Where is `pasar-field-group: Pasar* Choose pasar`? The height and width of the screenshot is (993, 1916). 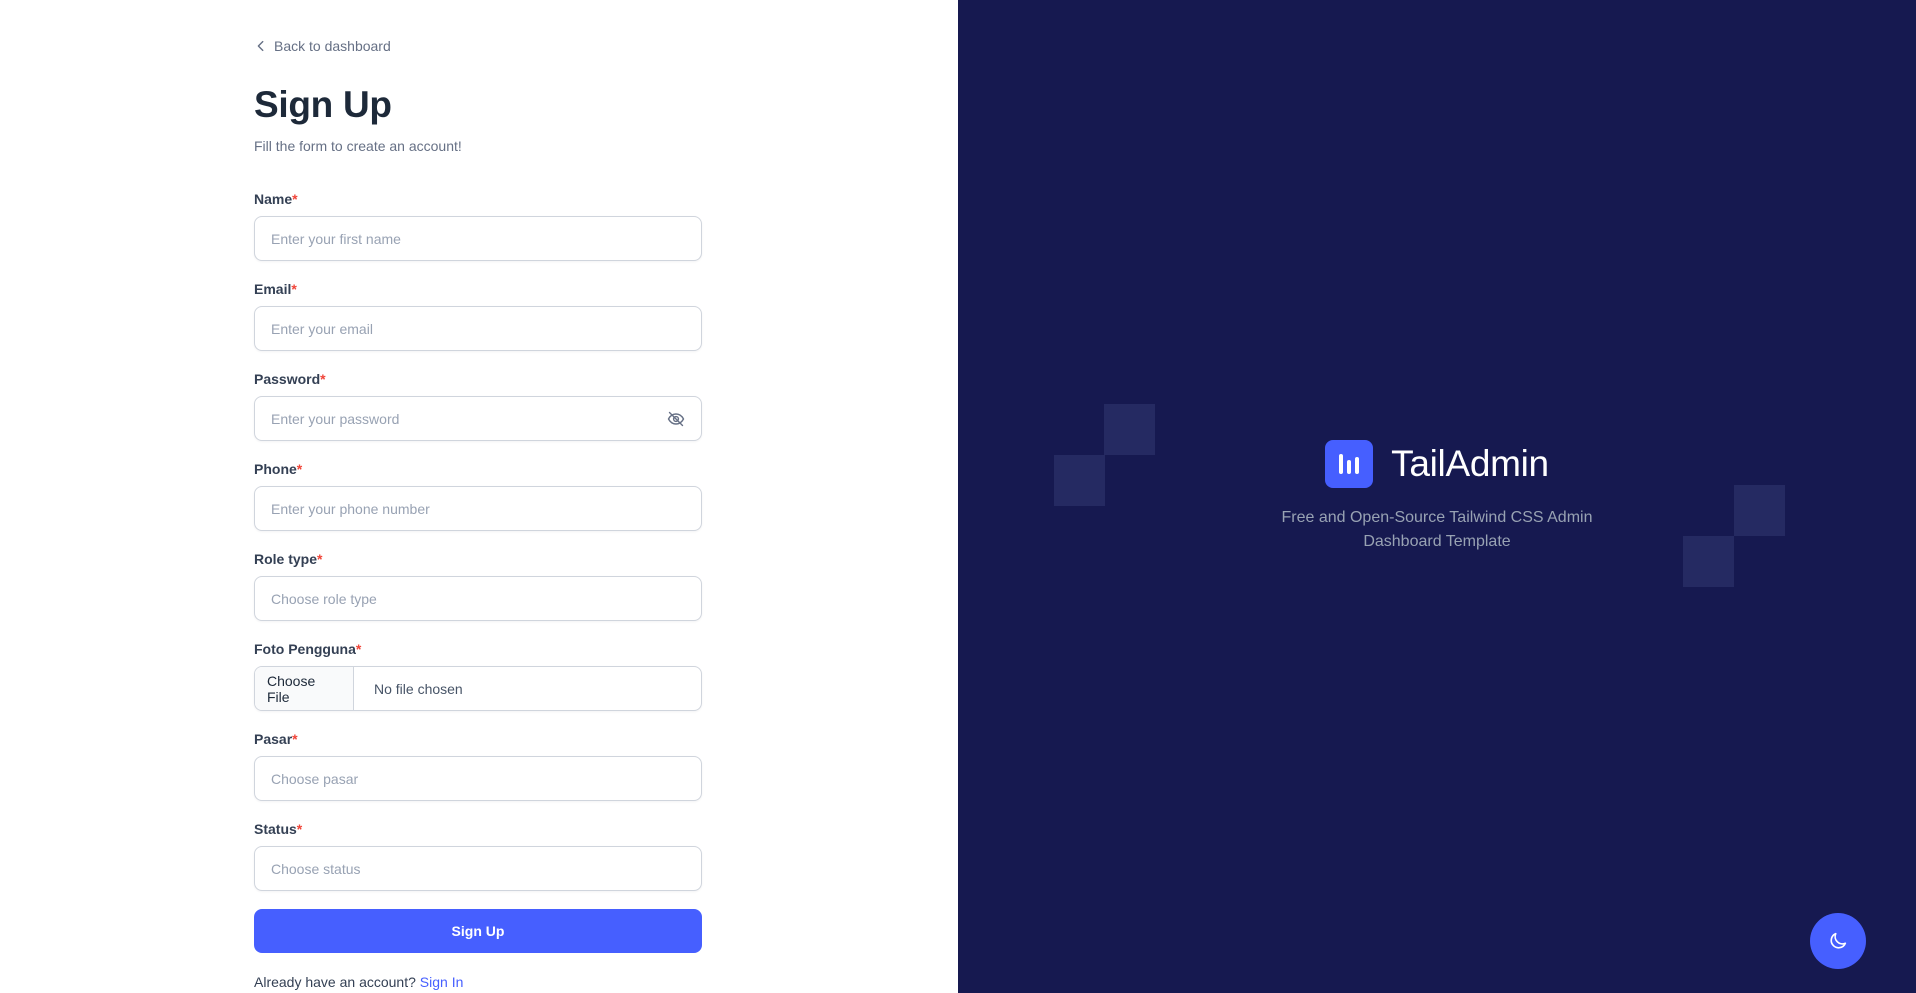
pasar-field-group: Pasar* Choose pasar is located at coordinates (478, 765).